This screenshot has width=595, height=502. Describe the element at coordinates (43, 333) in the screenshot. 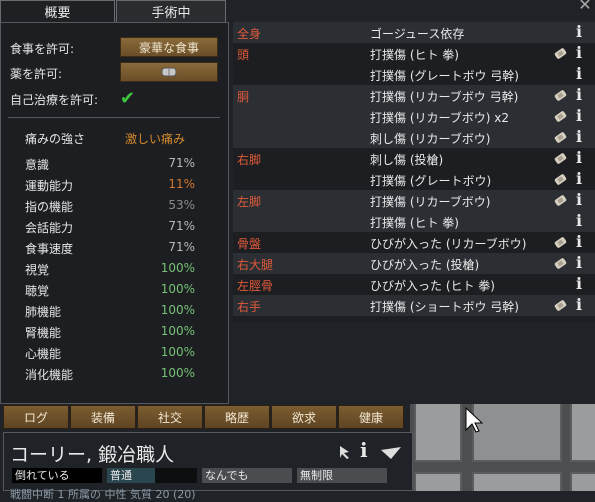

I see `capacity-name: 腎機能` at that location.